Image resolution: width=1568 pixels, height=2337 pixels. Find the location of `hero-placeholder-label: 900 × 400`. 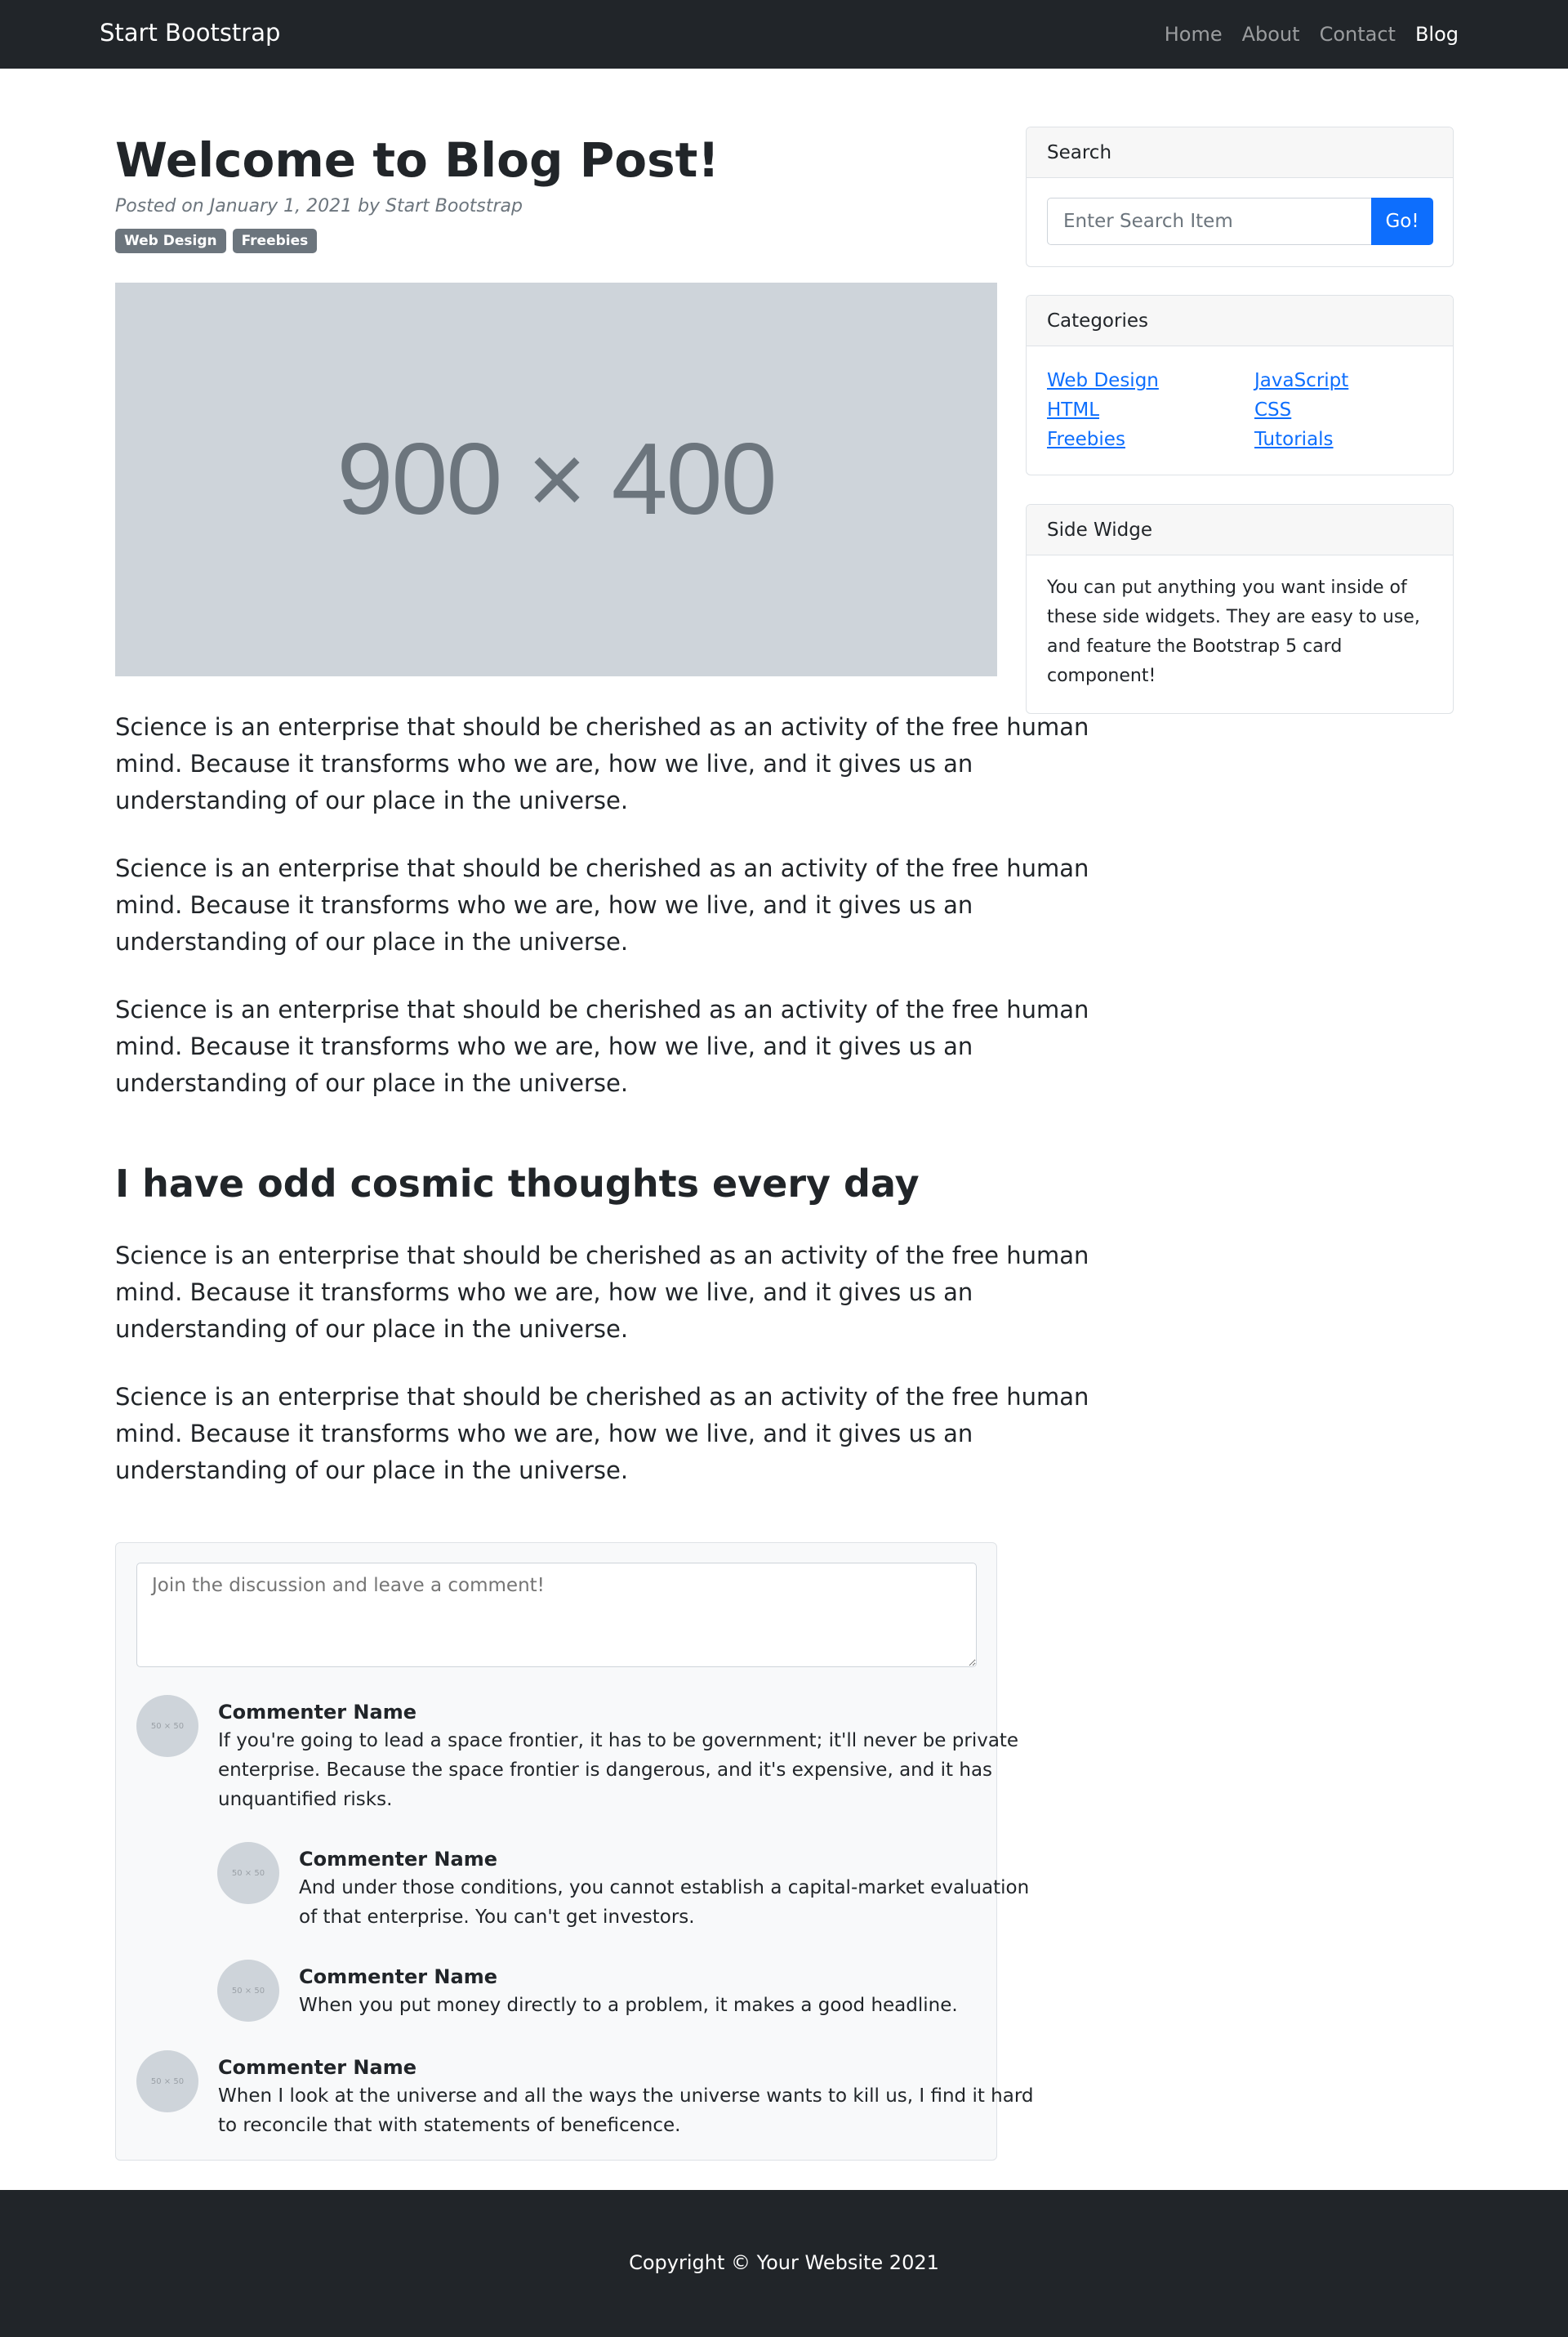

hero-placeholder-label: 900 × 400 is located at coordinates (556, 480).